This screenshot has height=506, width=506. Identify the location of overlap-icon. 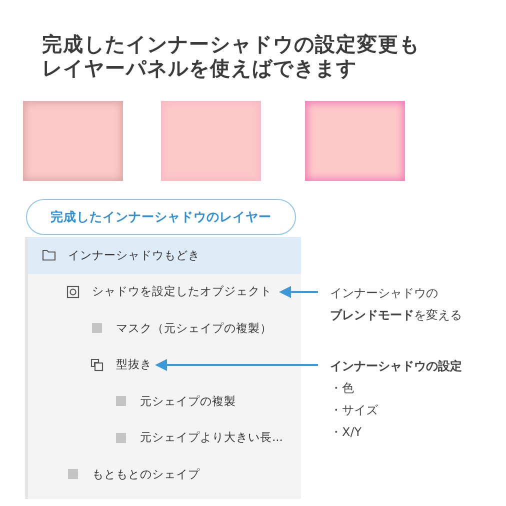
(97, 365).